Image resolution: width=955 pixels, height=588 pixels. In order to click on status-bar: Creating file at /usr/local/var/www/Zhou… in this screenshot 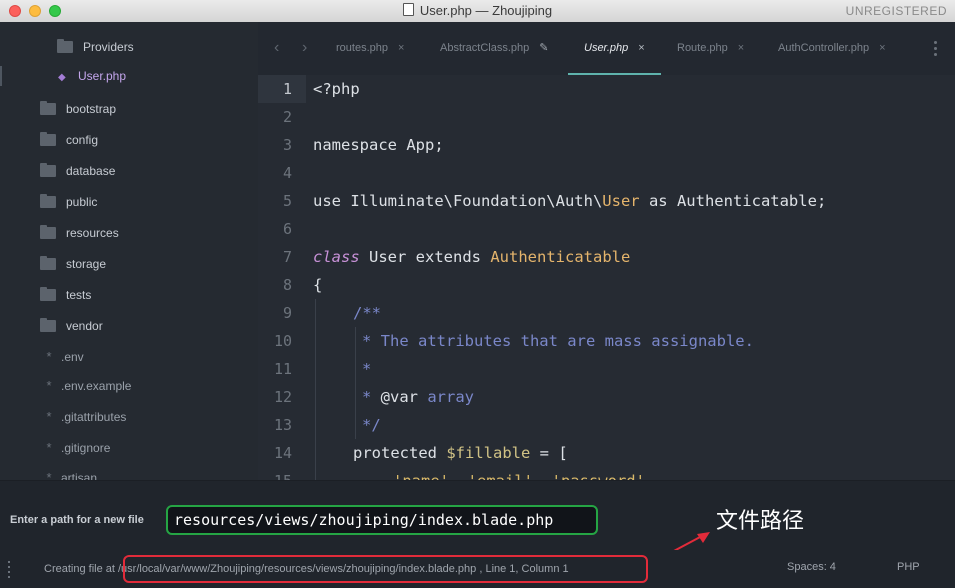, I will do `click(477, 569)`.